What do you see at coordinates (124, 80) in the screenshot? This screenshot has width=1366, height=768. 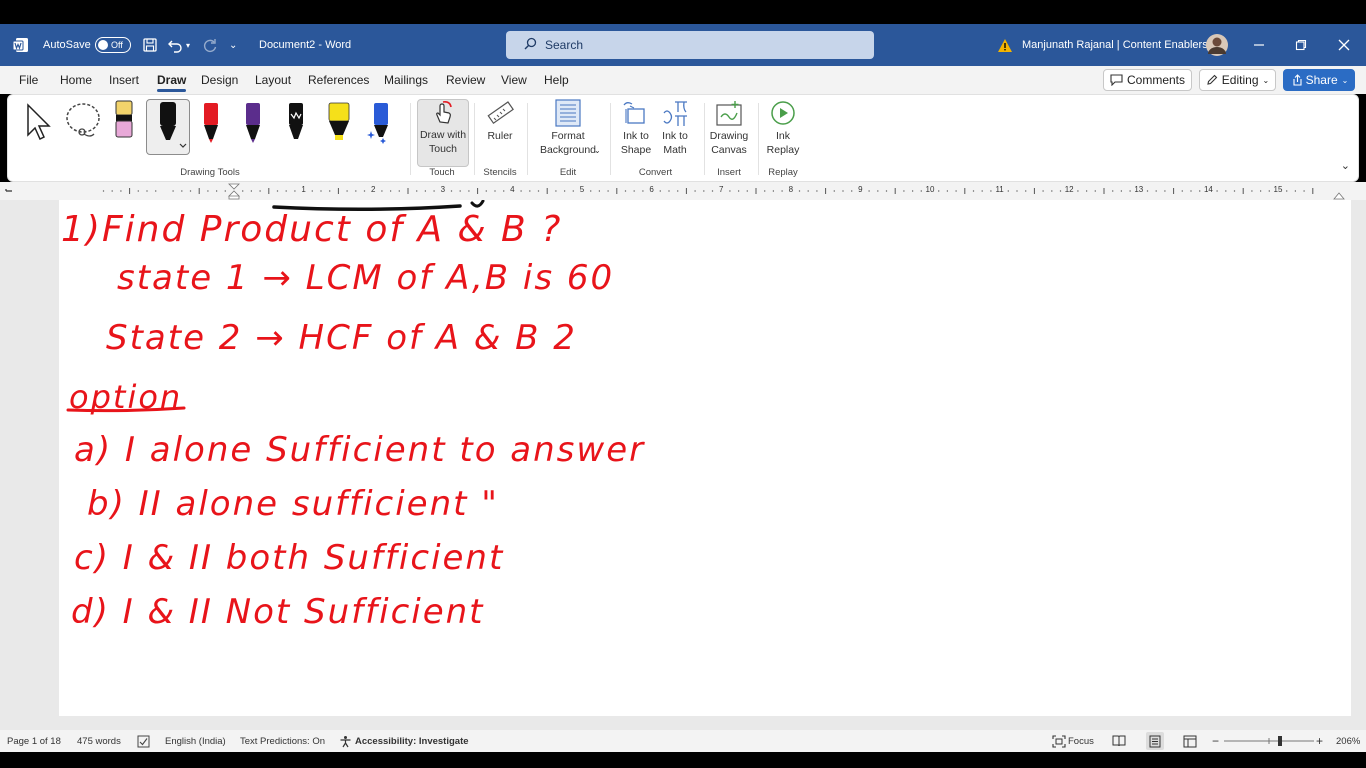 I see `tab-insert: Insert` at bounding box center [124, 80].